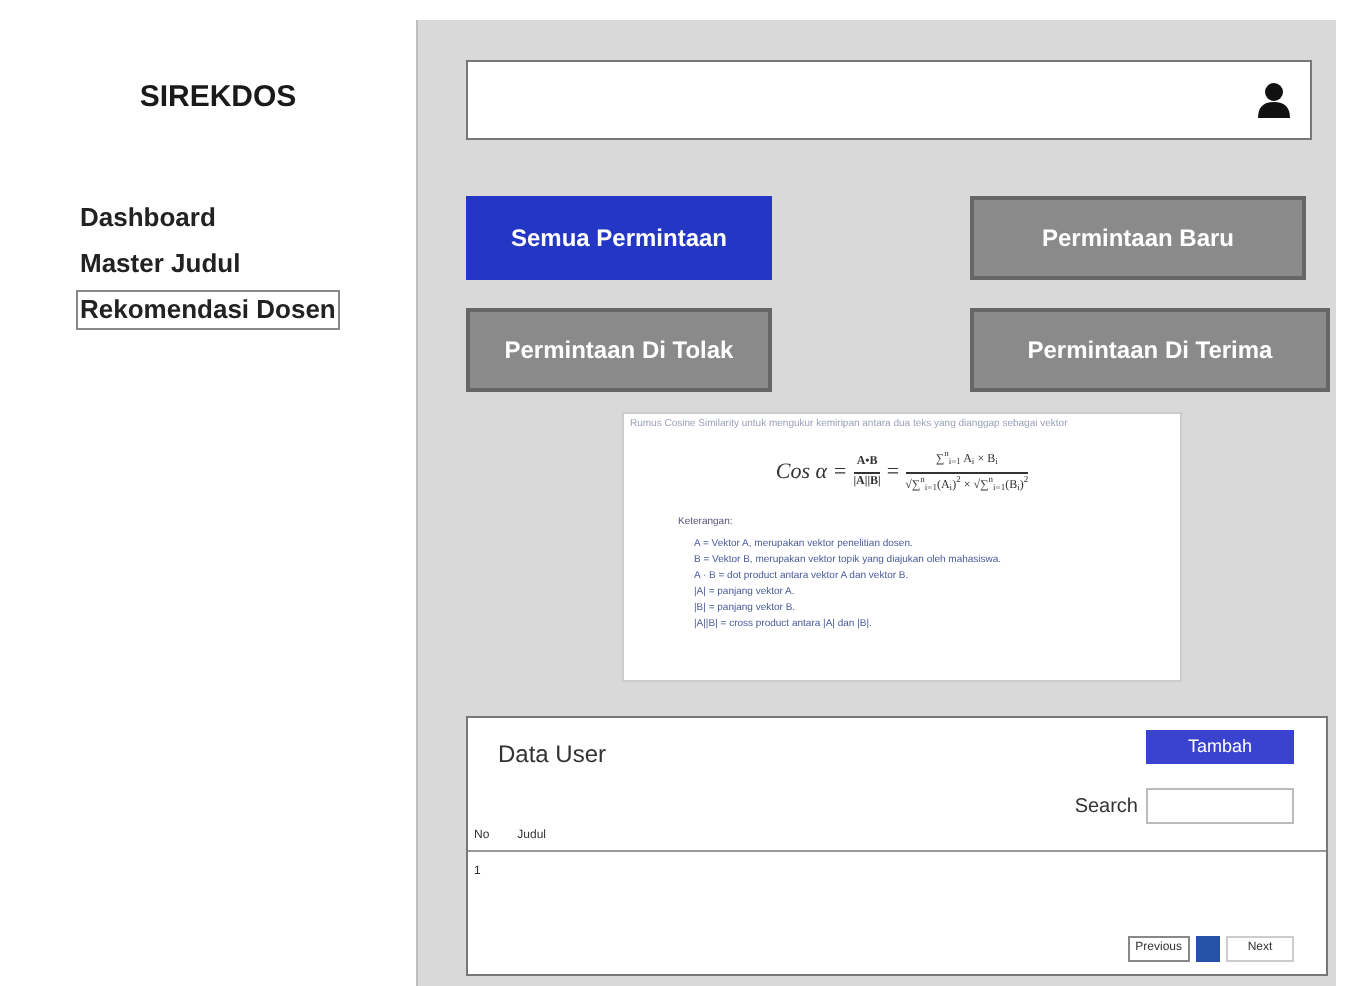 The image size is (1372, 986). Describe the element at coordinates (1274, 100) in the screenshot. I see `user-icon` at that location.